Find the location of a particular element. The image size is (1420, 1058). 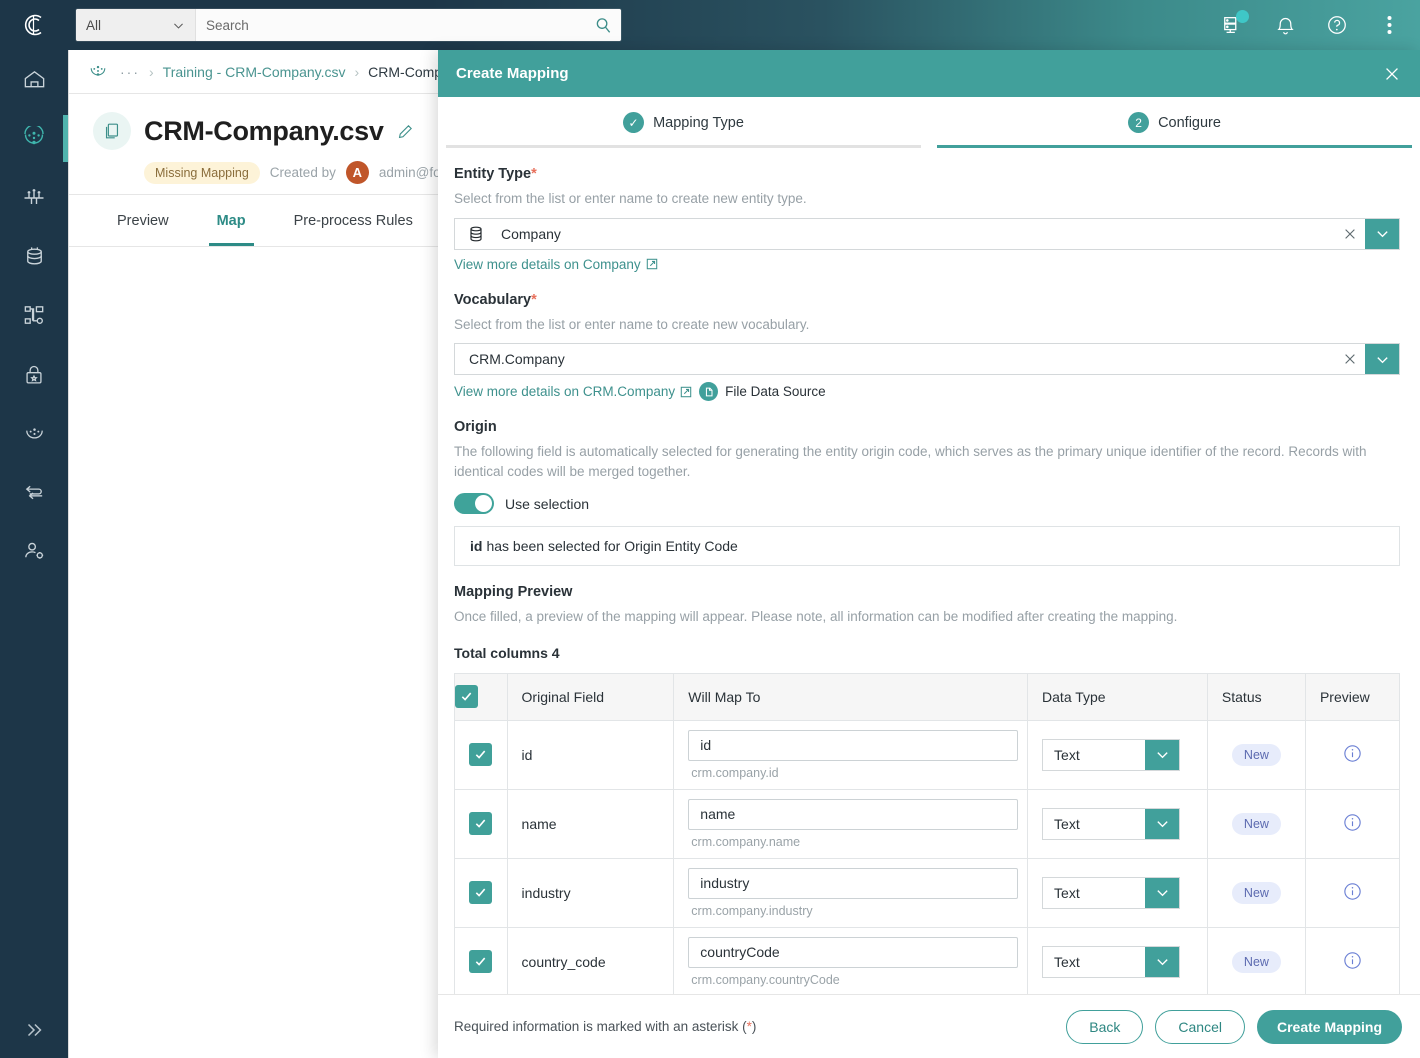

tab-map: Map is located at coordinates (231, 220).